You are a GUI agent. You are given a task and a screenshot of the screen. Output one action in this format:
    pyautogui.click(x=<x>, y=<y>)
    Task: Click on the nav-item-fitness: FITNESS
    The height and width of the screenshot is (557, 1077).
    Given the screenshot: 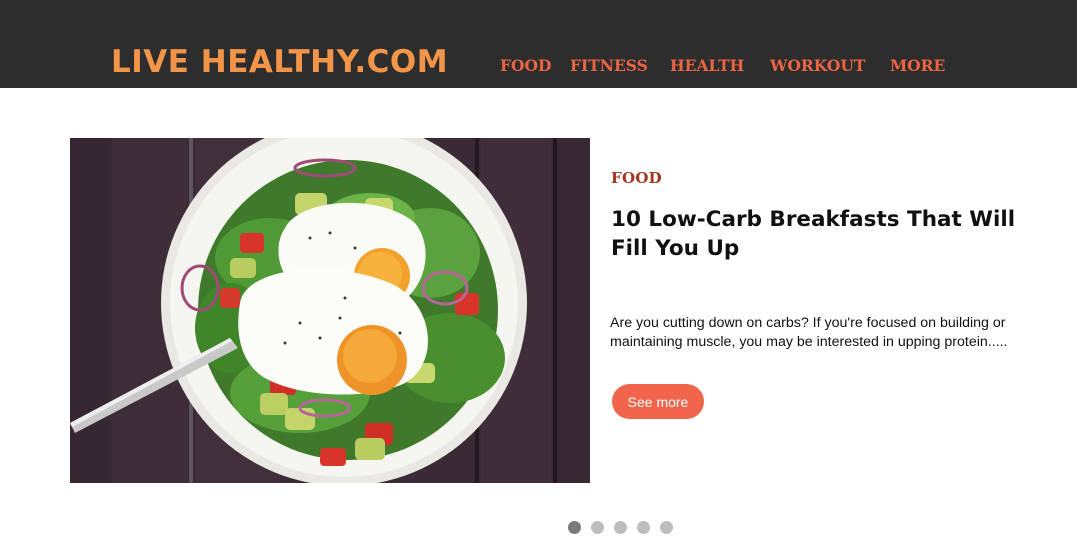 What is the action you would take?
    pyautogui.click(x=609, y=66)
    